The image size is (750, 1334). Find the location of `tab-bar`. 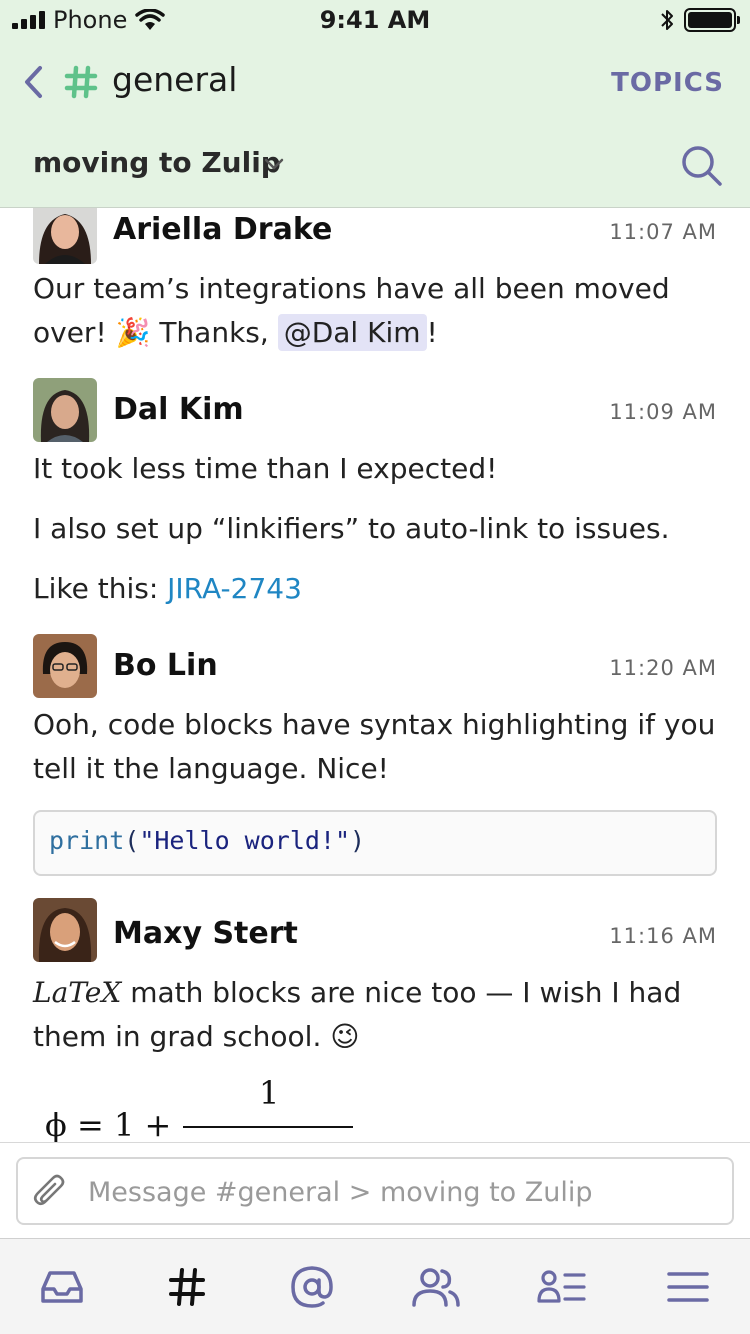

tab-bar is located at coordinates (375, 1286).